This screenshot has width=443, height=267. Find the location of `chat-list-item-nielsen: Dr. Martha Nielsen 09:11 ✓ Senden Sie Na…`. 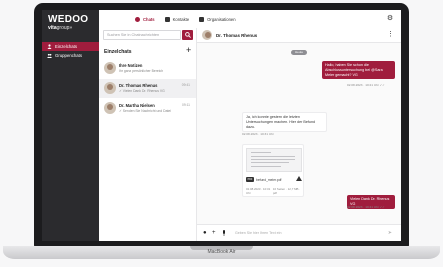

chat-list-item-nielsen: Dr. Martha Nielsen 09:11 ✓ Senden Sie Na… is located at coordinates (147, 108).